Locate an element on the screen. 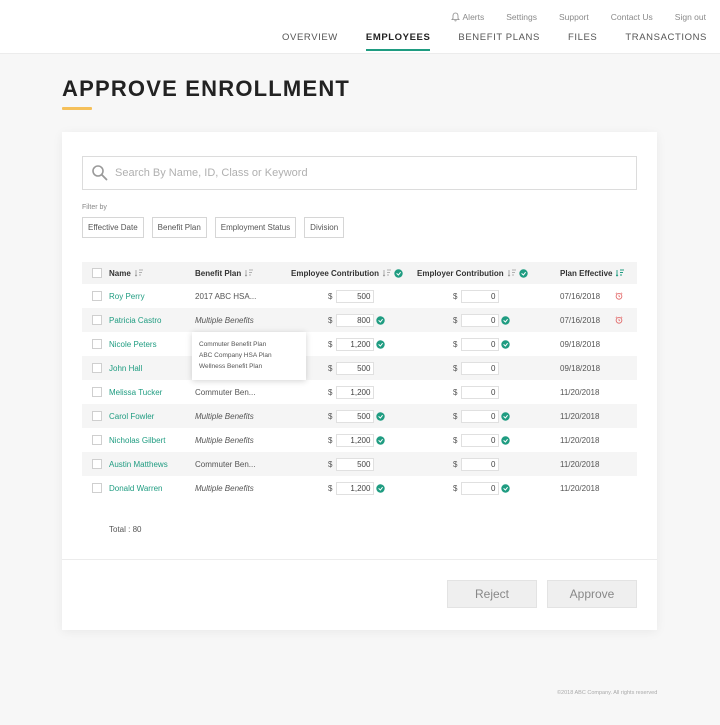 The image size is (720, 725). header-plan-effective: Plan Effective is located at coordinates (592, 273).